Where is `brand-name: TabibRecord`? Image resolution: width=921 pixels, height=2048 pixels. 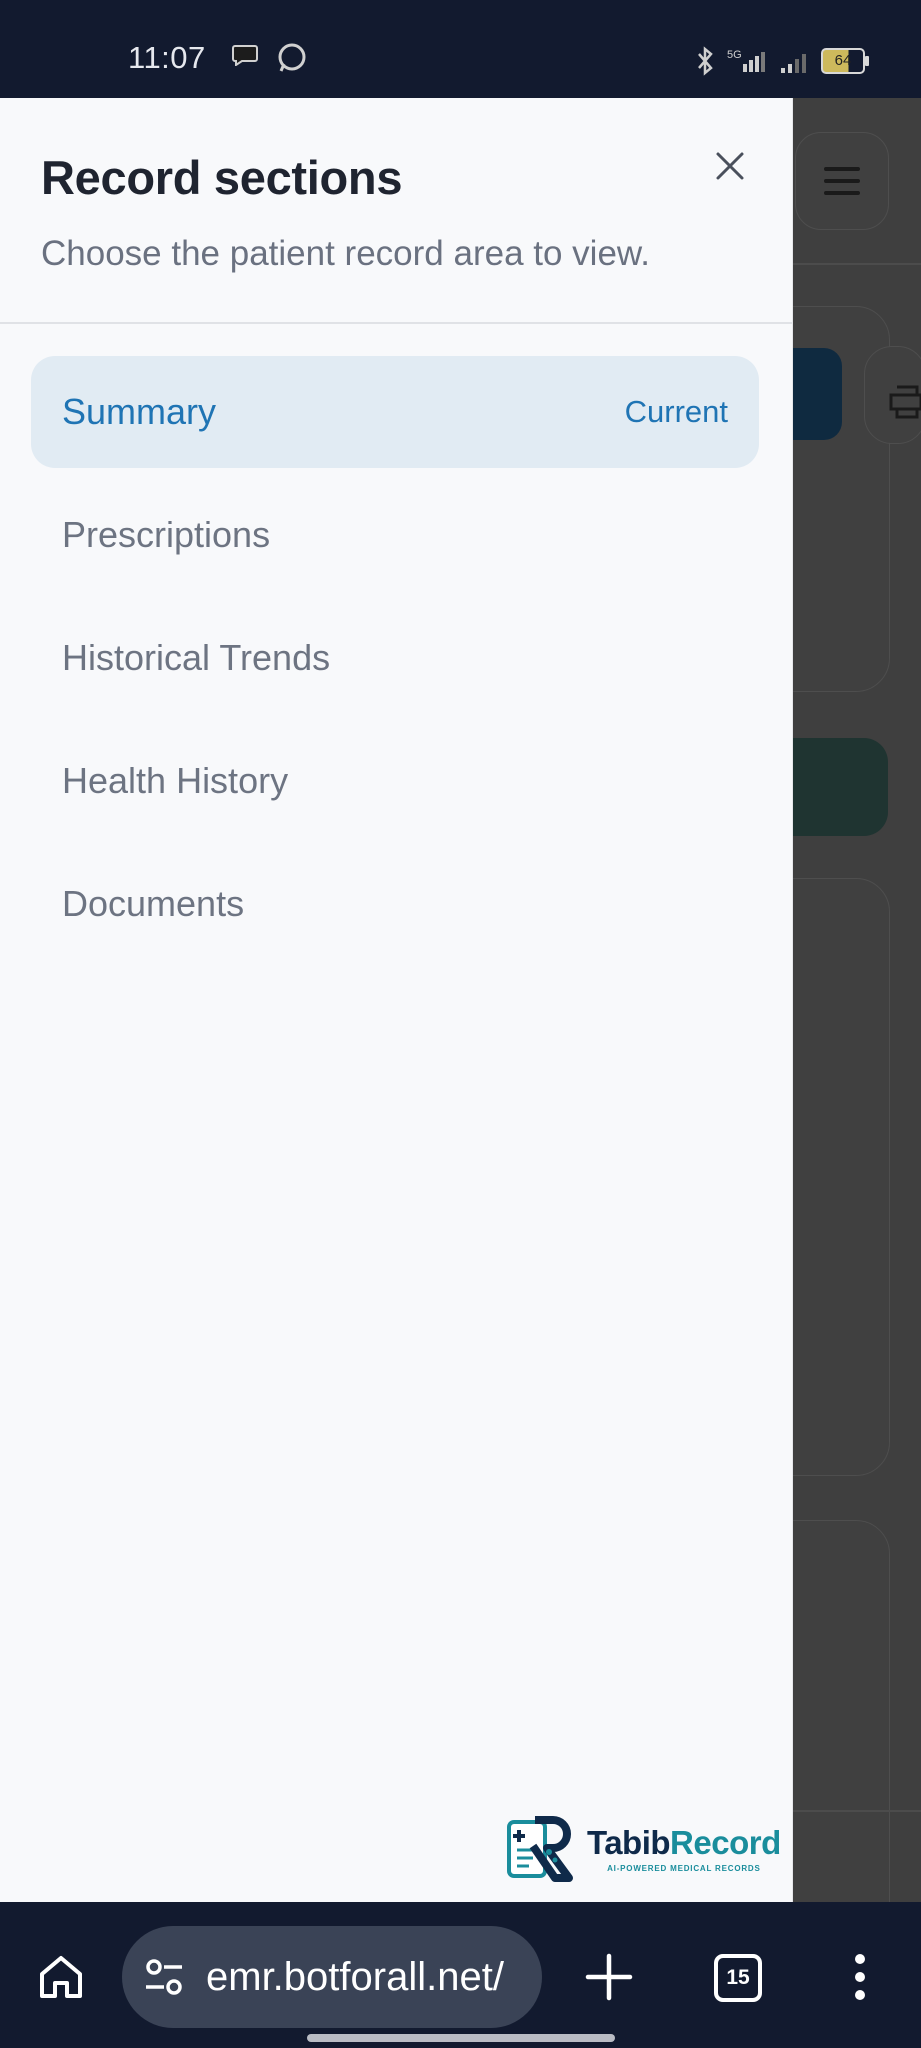
brand-name: TabibRecord is located at coordinates (684, 1842).